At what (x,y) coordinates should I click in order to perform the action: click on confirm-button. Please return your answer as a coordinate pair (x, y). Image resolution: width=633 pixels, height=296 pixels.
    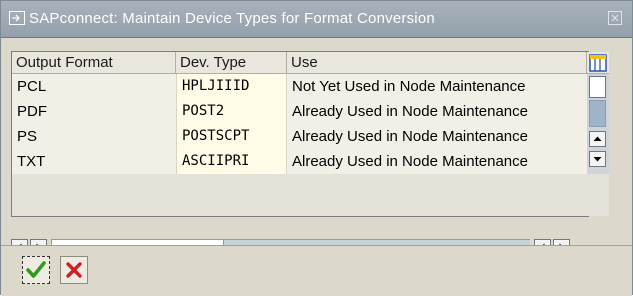
    Looking at the image, I should click on (36, 270).